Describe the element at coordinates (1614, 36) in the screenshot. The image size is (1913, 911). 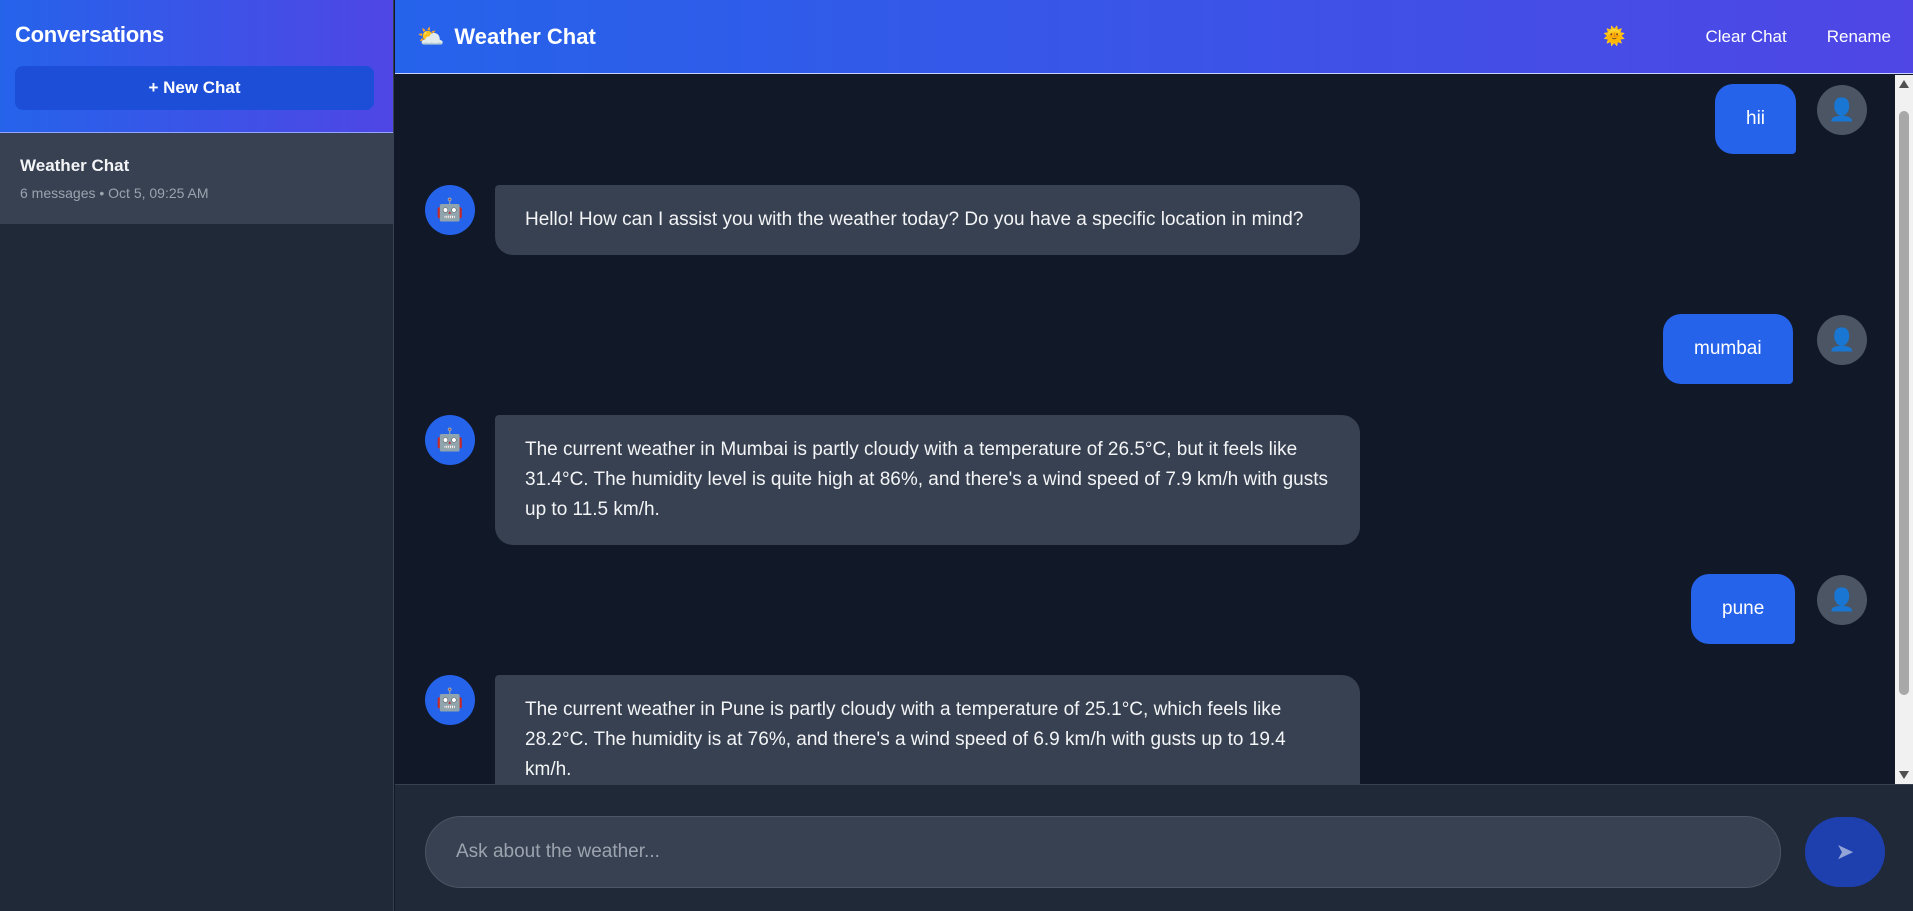
I see `theme-toggle-icon: 🌞` at that location.